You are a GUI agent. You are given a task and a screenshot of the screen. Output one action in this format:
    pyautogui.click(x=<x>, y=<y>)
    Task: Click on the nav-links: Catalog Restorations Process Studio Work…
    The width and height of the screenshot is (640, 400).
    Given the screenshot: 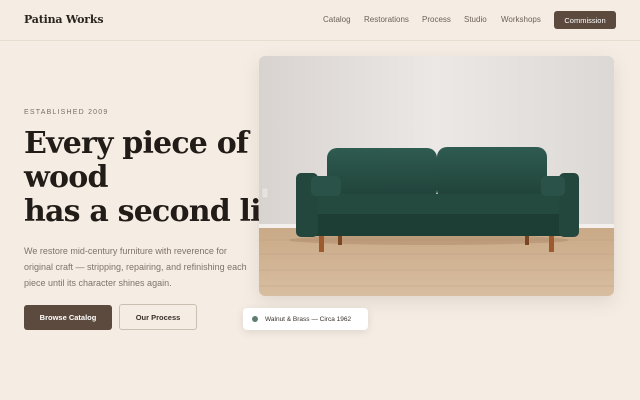 What is the action you would take?
    pyautogui.click(x=320, y=21)
    